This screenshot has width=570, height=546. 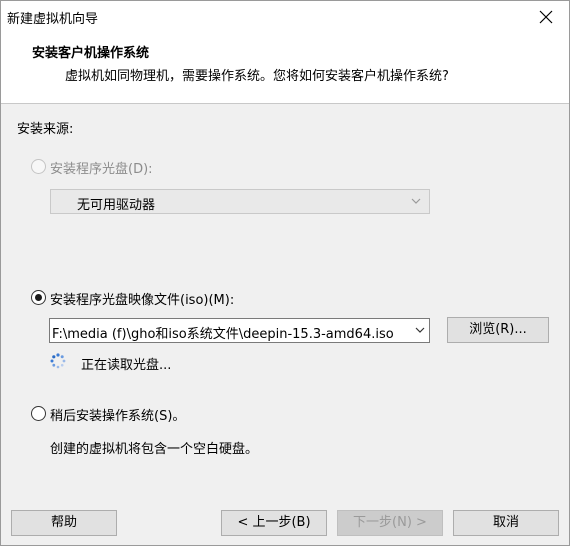 What do you see at coordinates (38, 297) in the screenshot?
I see `iso-option-radio` at bounding box center [38, 297].